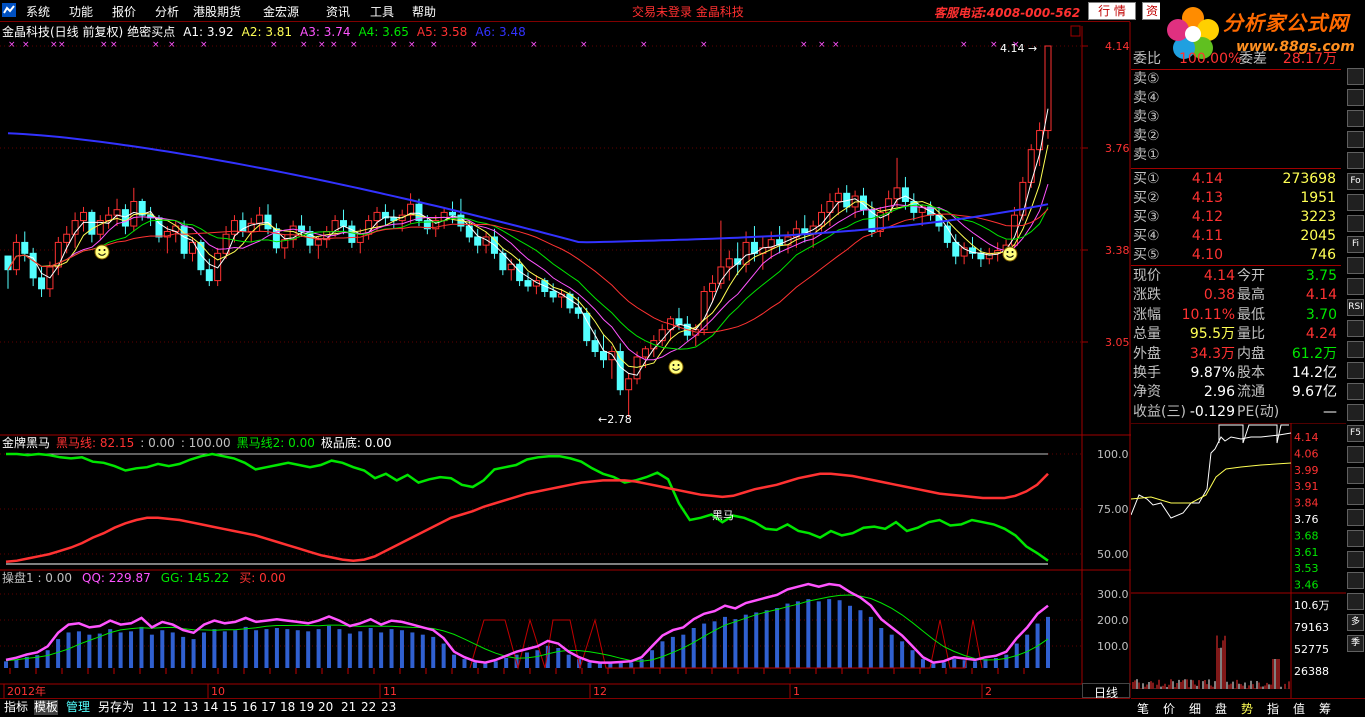 Image resolution: width=1365 pixels, height=717 pixels. What do you see at coordinates (46, 707) in the screenshot?
I see `bottom-tab: 模板` at bounding box center [46, 707].